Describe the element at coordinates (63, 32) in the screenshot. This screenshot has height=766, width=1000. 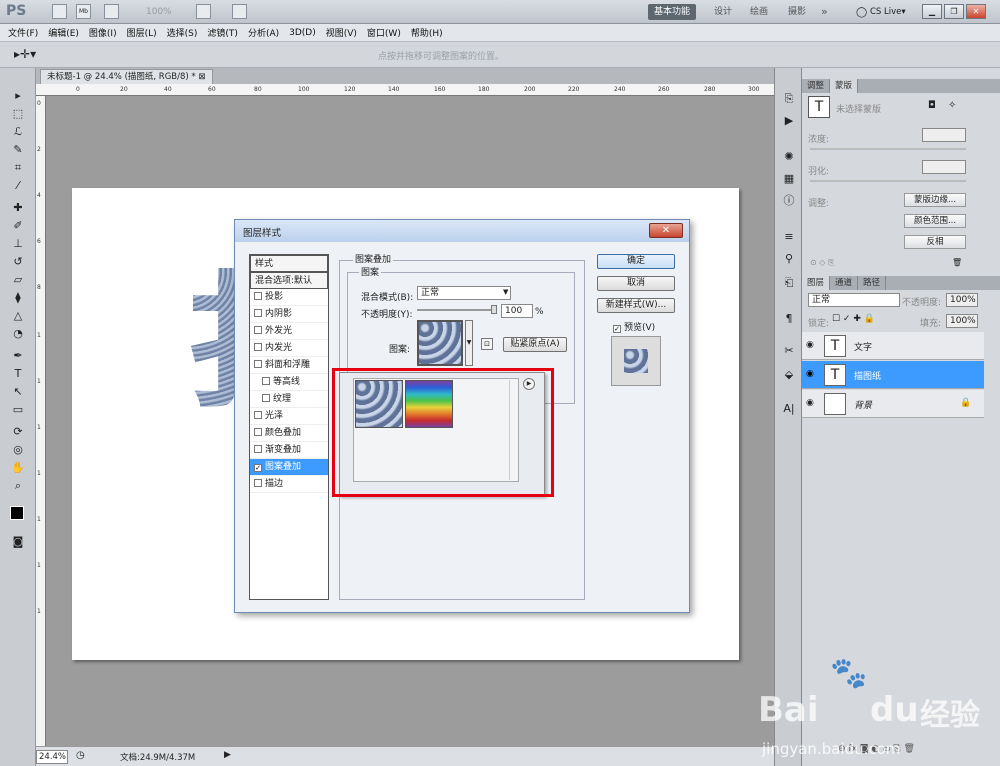
I see `menu-edit: 编辑(E)` at that location.